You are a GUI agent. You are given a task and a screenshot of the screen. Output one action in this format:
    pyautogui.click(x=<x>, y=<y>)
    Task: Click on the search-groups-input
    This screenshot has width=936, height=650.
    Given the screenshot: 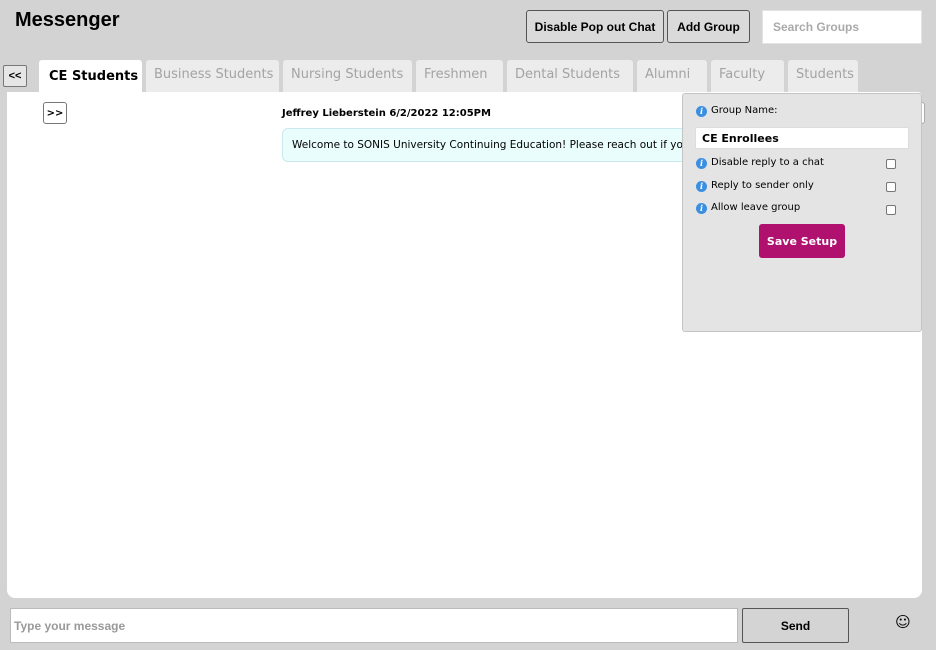 What is the action you would take?
    pyautogui.click(x=842, y=27)
    